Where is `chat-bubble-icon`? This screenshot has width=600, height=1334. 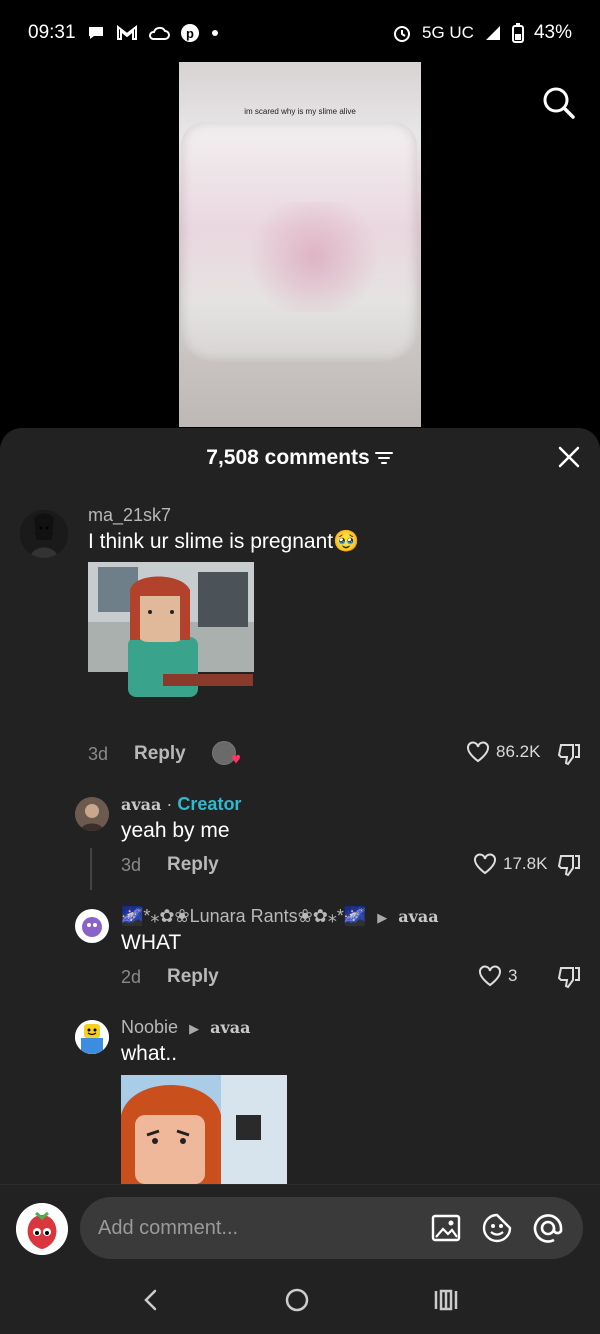
chat-bubble-icon is located at coordinates (96, 33).